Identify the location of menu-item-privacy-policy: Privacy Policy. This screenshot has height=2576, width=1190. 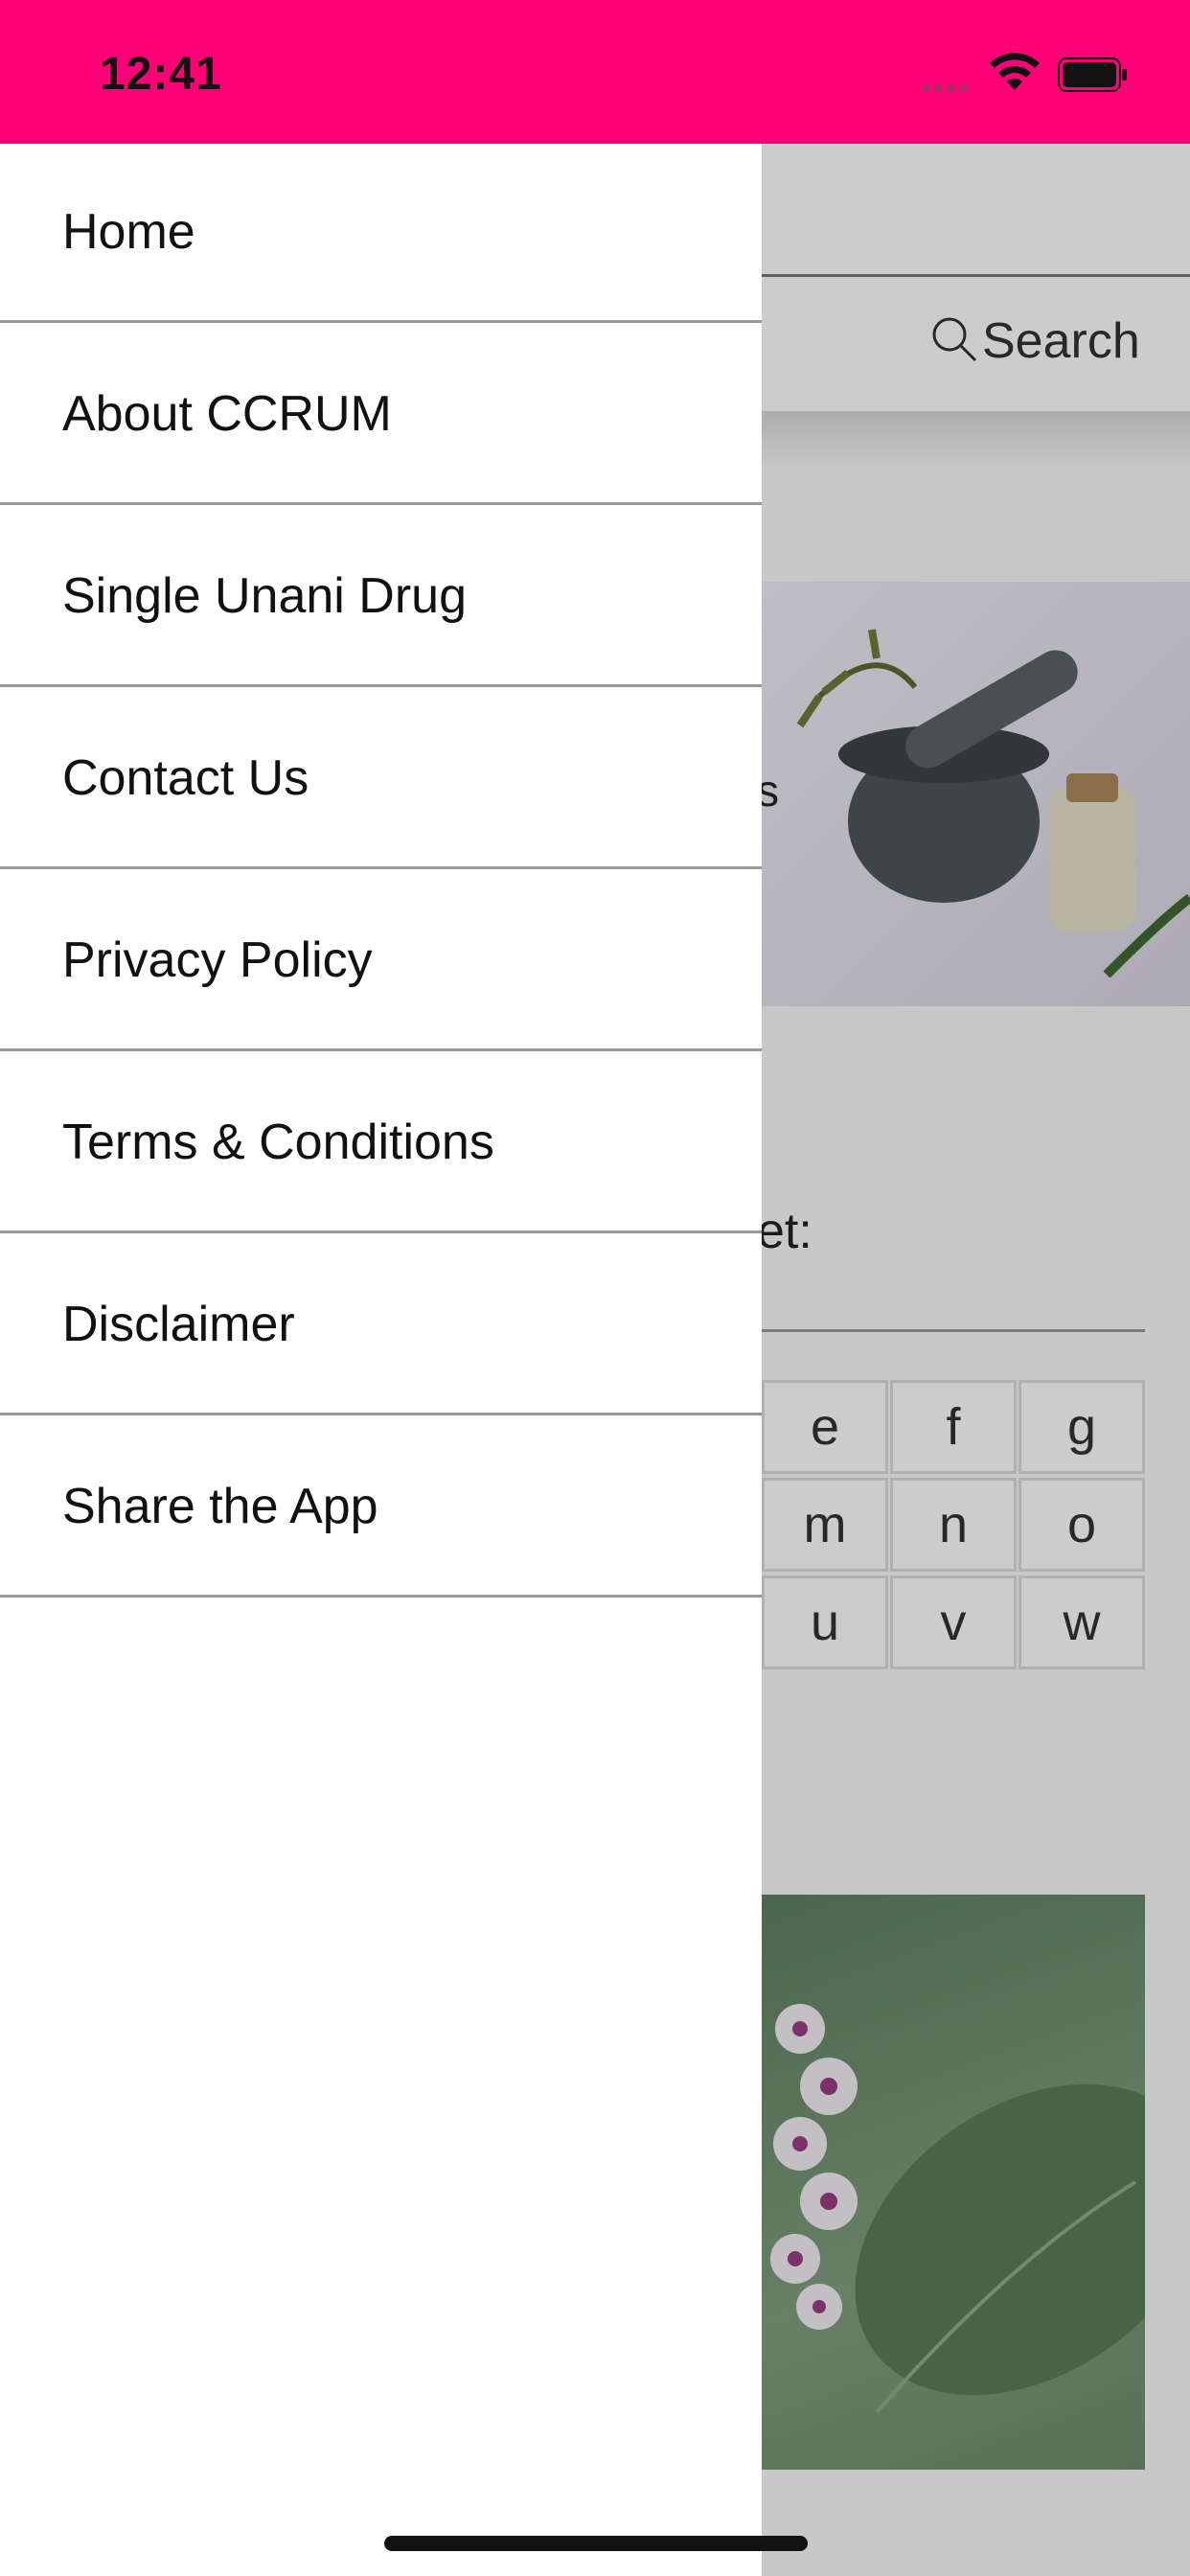
(381, 961).